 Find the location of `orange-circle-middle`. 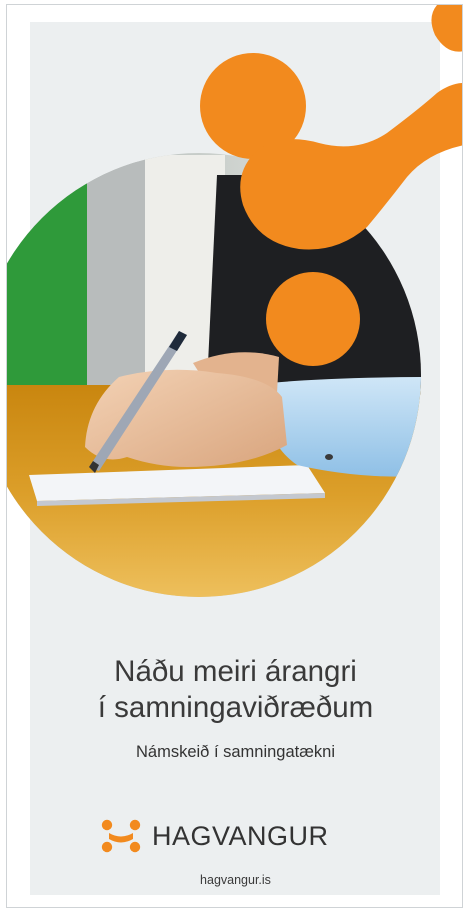

orange-circle-middle is located at coordinates (313, 319).